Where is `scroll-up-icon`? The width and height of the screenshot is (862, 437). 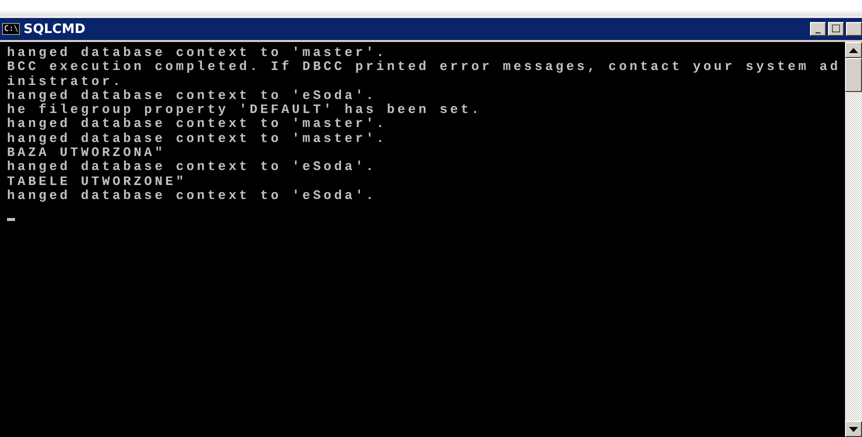 scroll-up-icon is located at coordinates (853, 50).